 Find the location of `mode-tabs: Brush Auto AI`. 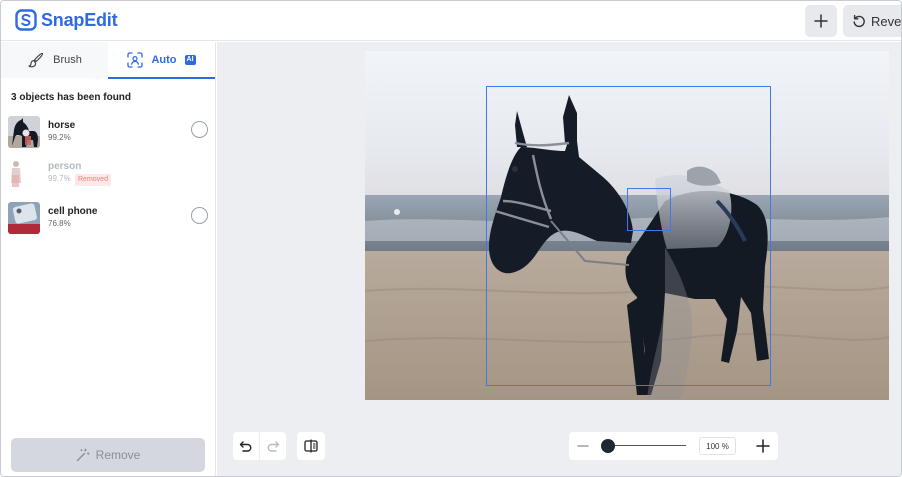

mode-tabs: Brush Auto AI is located at coordinates (108, 60).